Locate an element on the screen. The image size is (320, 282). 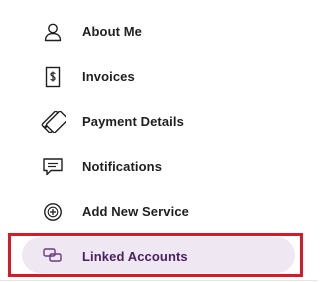
chat-bubble-icon is located at coordinates (53, 167).